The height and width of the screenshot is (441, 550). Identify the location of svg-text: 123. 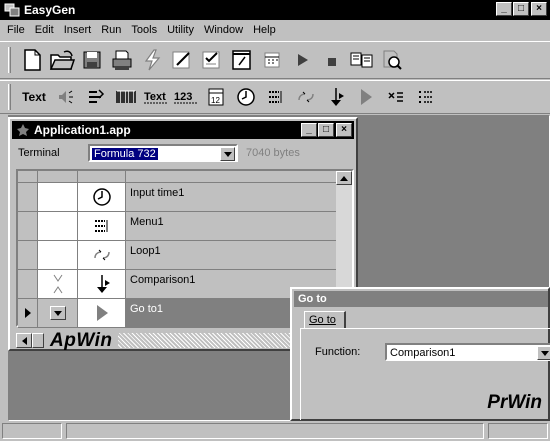
(183, 97).